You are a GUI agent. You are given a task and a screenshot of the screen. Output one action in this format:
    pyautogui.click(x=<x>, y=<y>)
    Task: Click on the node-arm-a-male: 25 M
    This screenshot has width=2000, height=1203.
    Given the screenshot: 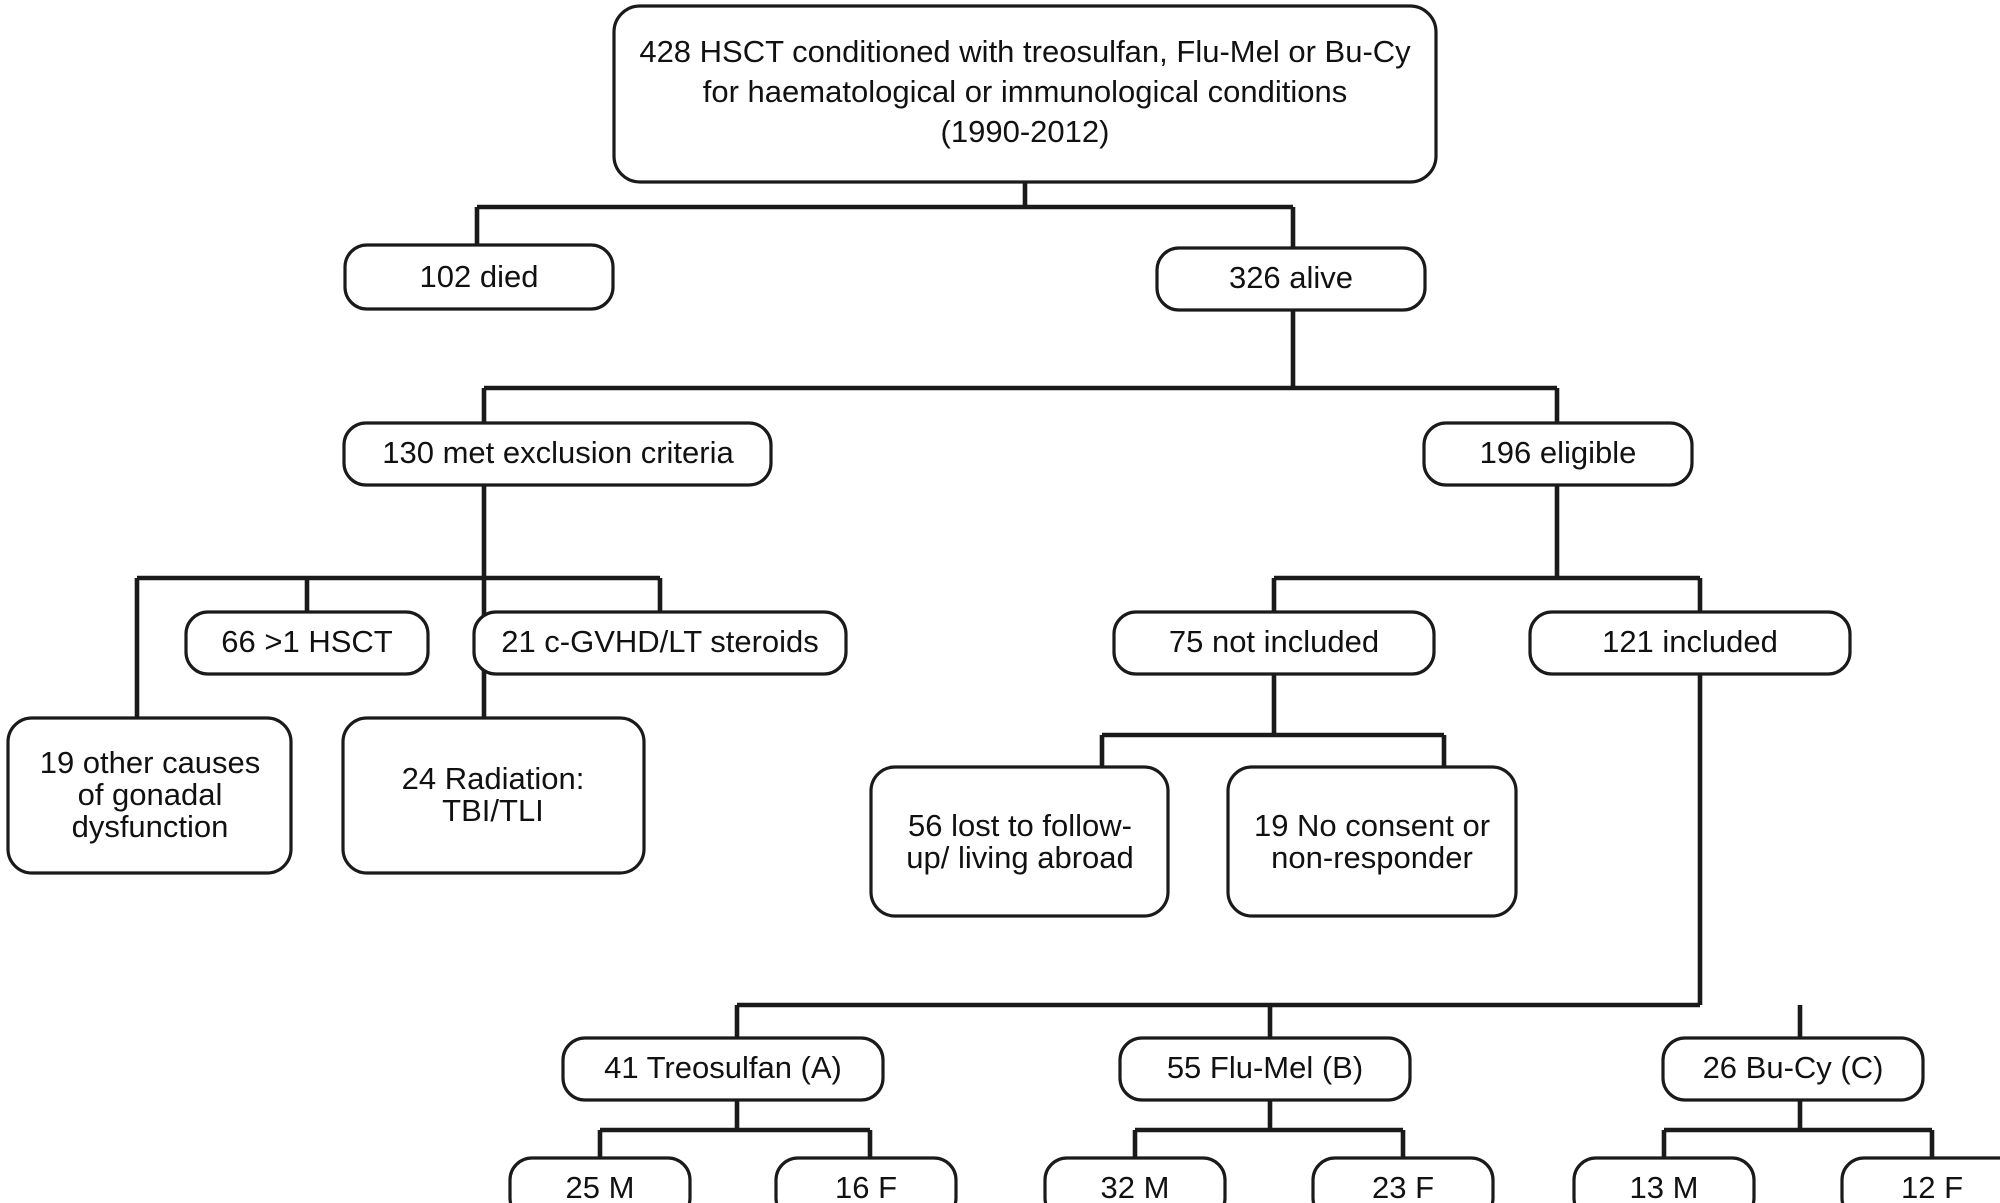 What is the action you would take?
    pyautogui.click(x=600, y=1179)
    